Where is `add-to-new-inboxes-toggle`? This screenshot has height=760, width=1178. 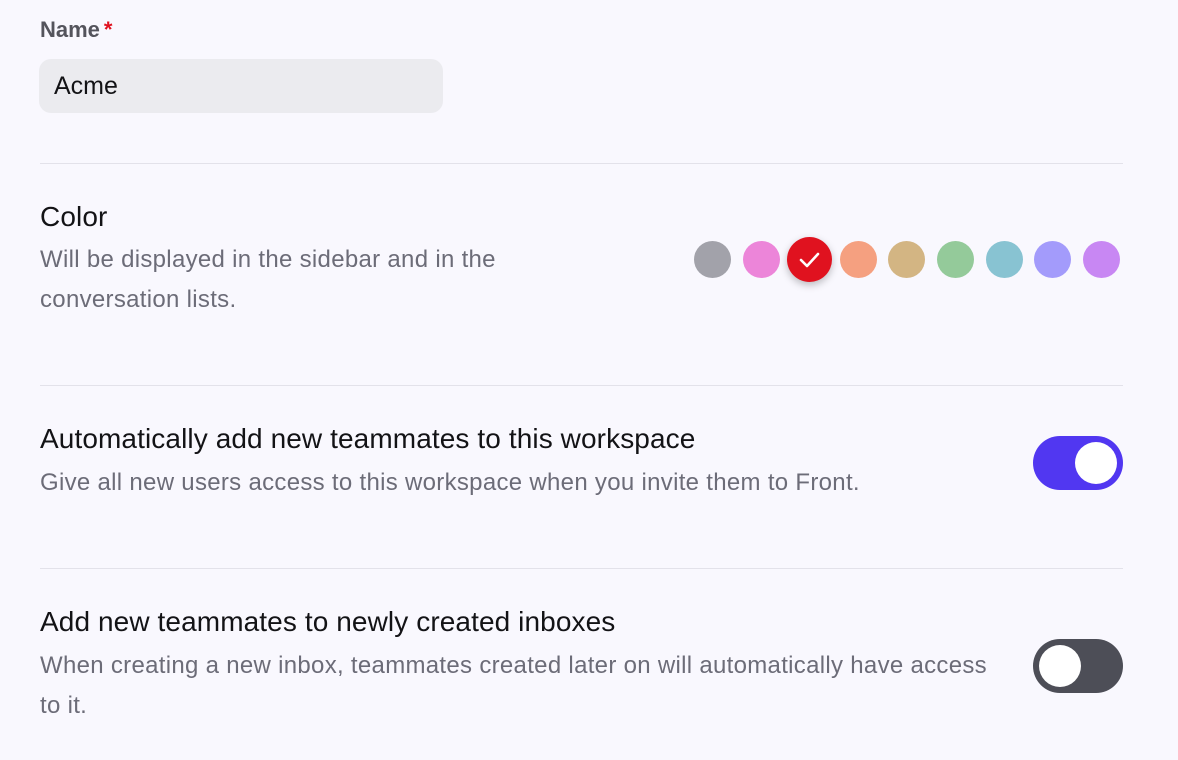 add-to-new-inboxes-toggle is located at coordinates (1078, 666).